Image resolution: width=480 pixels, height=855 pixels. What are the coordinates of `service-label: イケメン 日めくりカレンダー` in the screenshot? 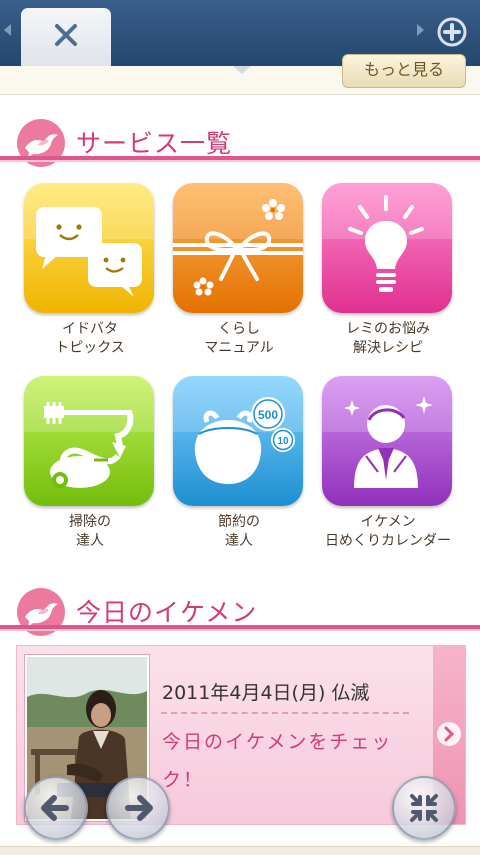 It's located at (388, 531).